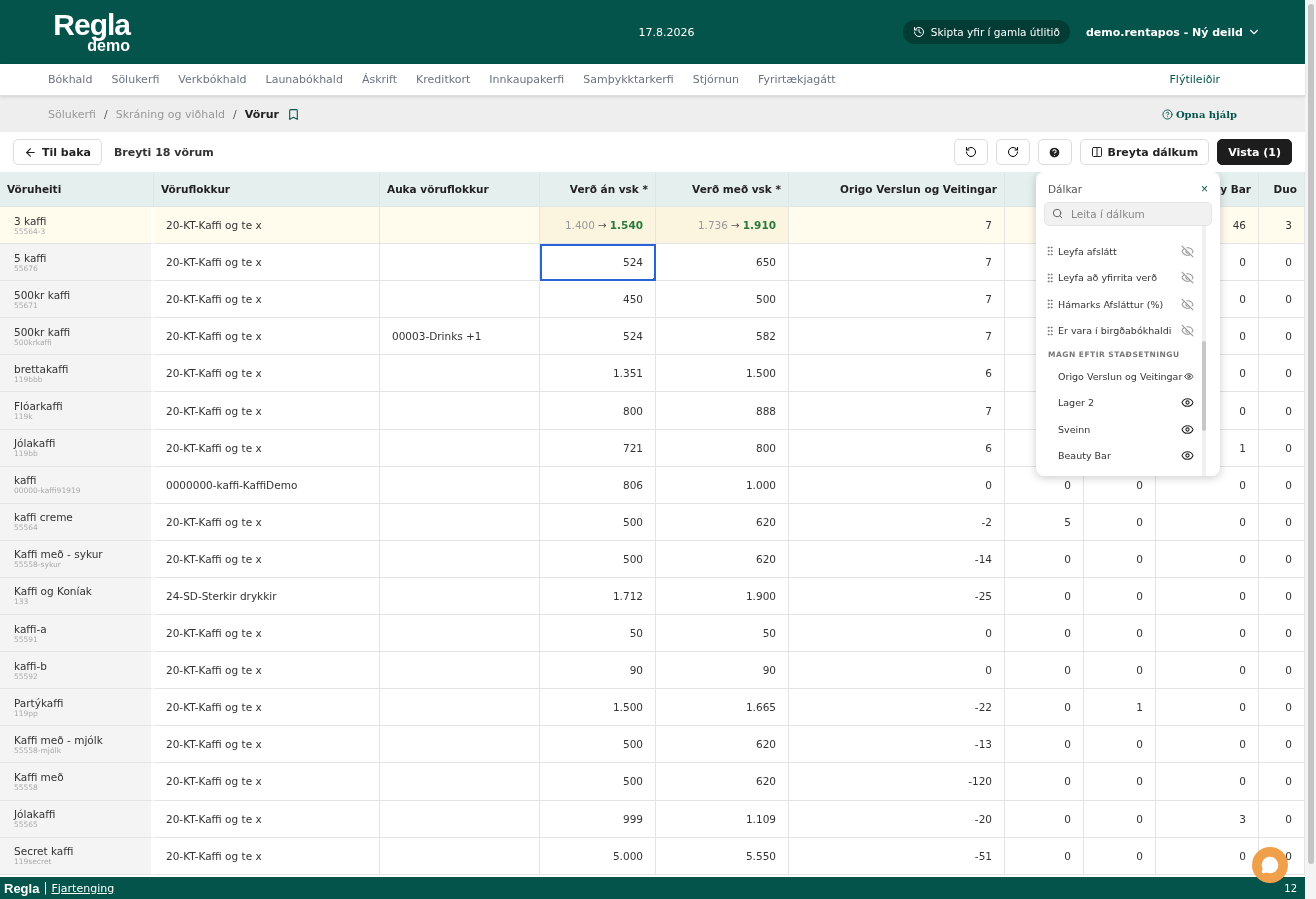 This screenshot has height=899, width=1316. I want to click on help-link: Opna hjálp, so click(1199, 114).